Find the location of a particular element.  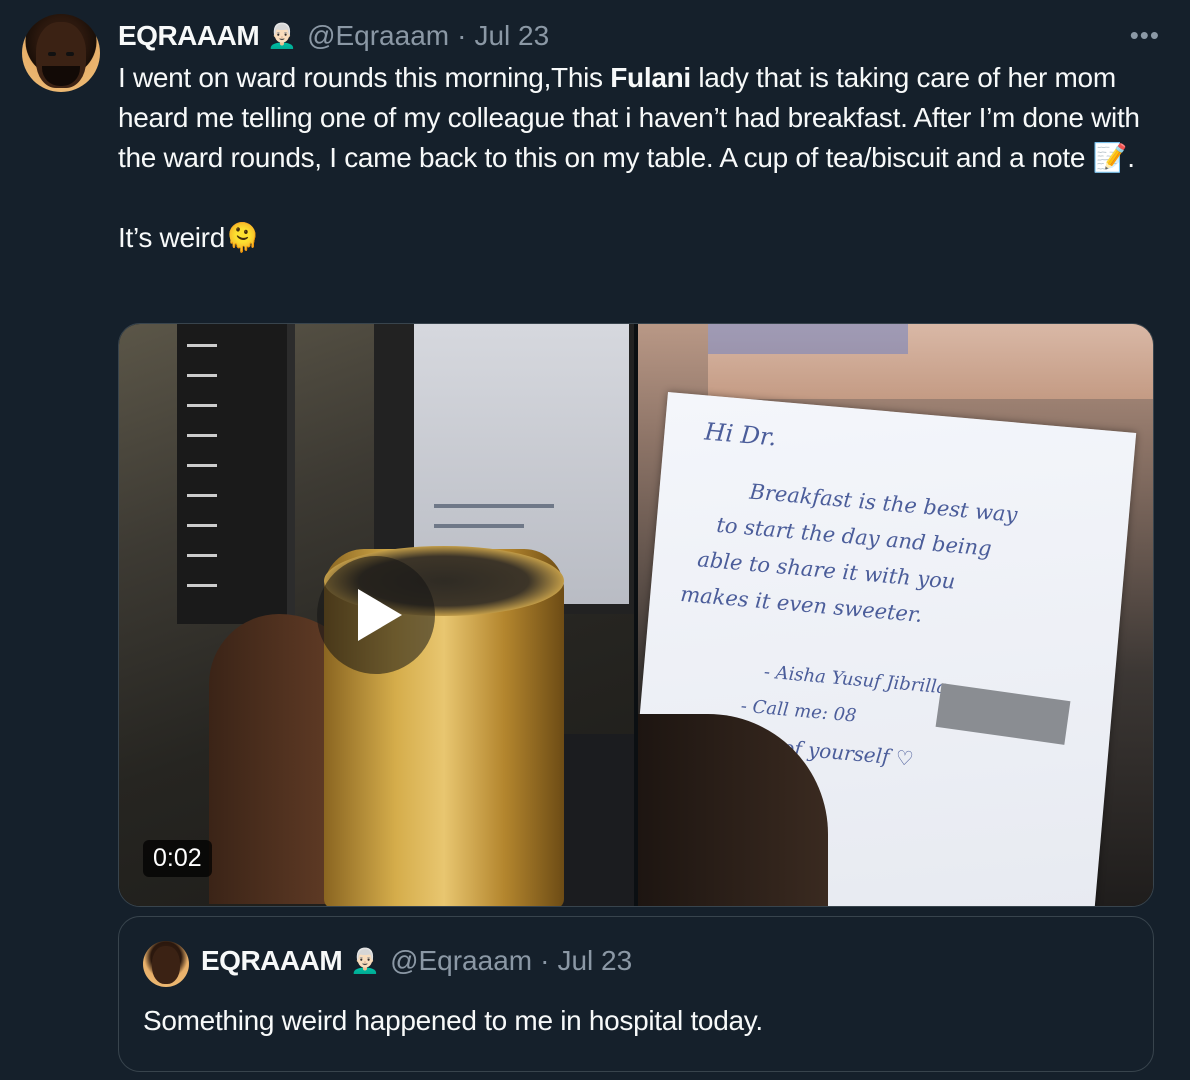

play-button is located at coordinates (376, 615).